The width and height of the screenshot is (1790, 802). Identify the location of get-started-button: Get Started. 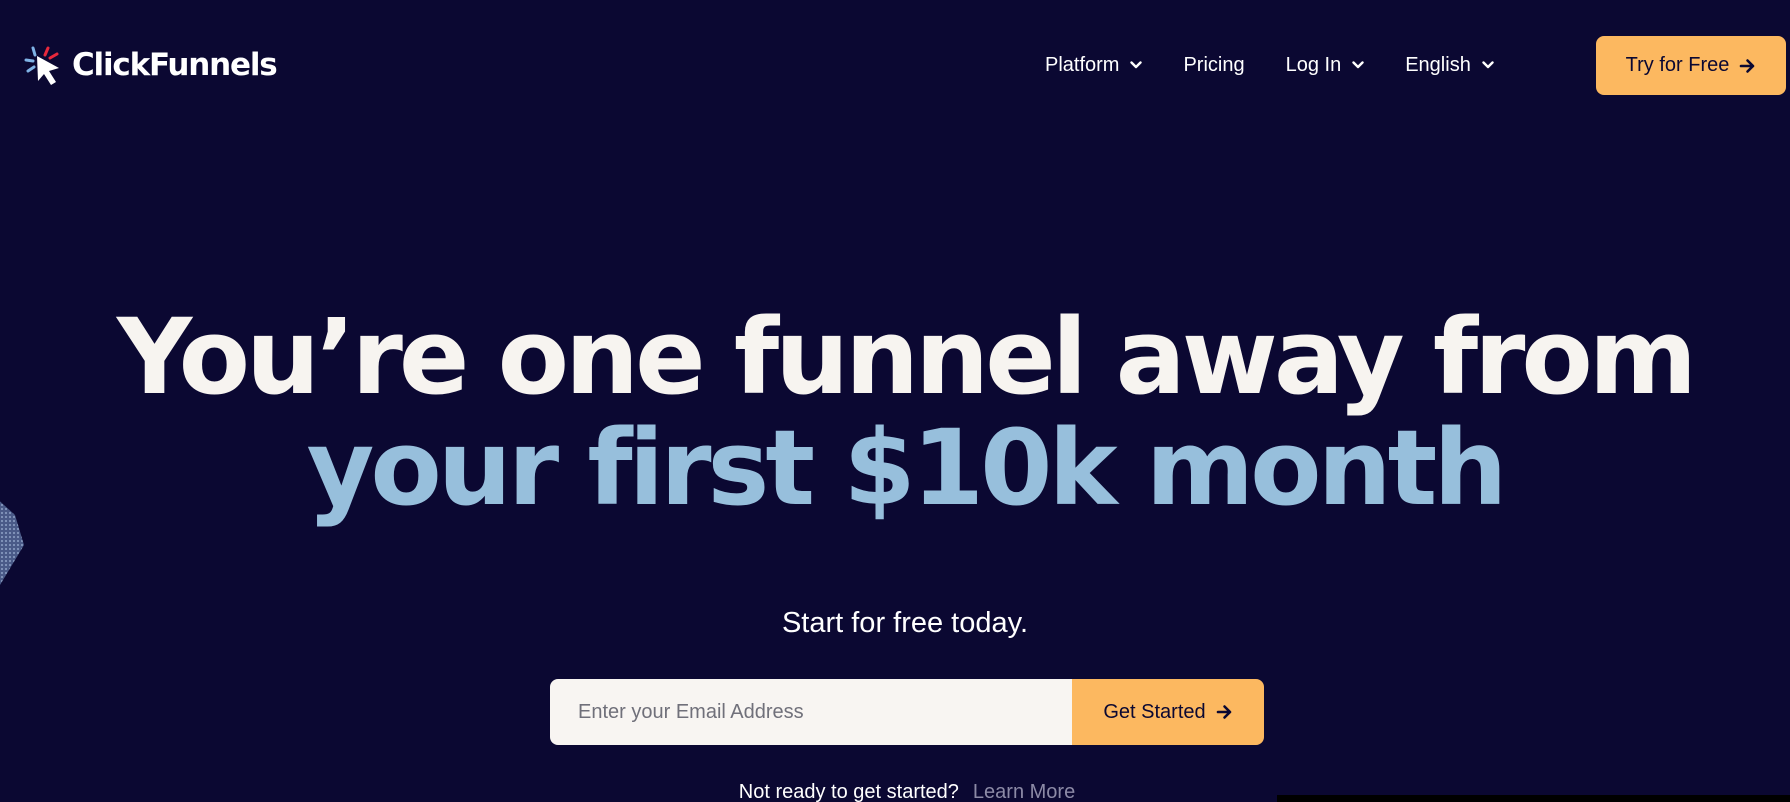
(1168, 712).